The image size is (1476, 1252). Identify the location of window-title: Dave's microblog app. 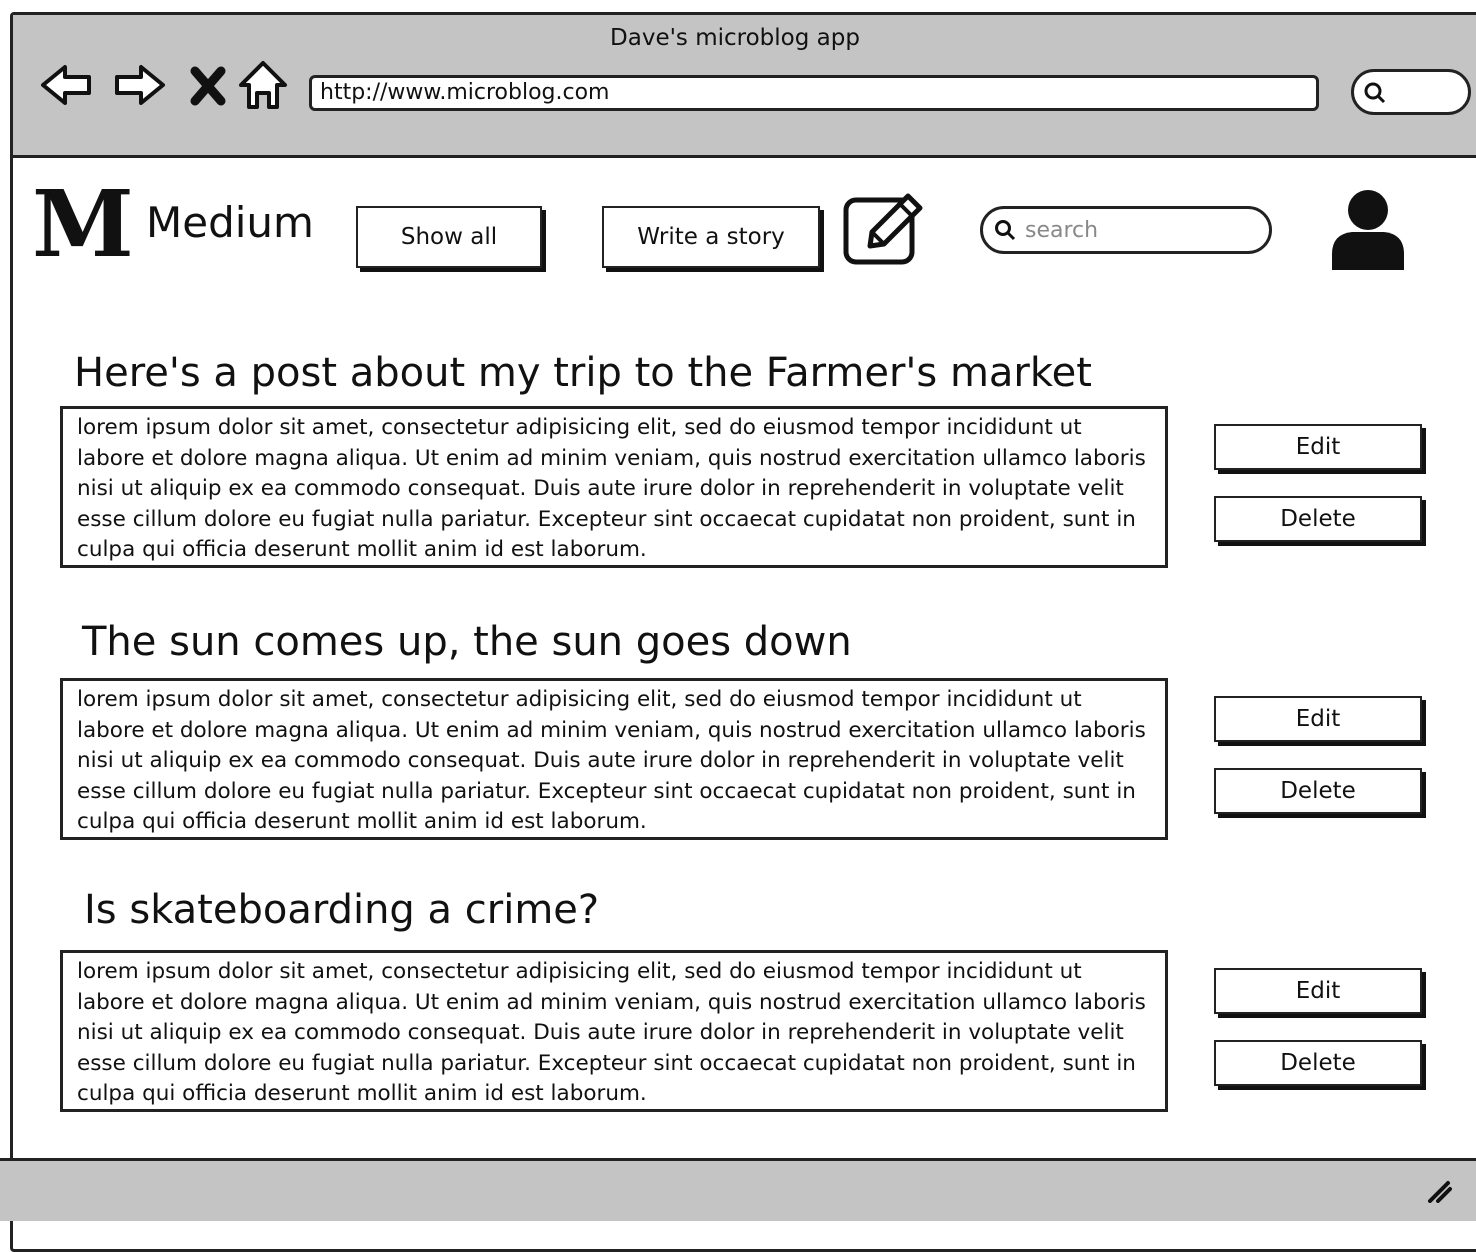
(735, 38).